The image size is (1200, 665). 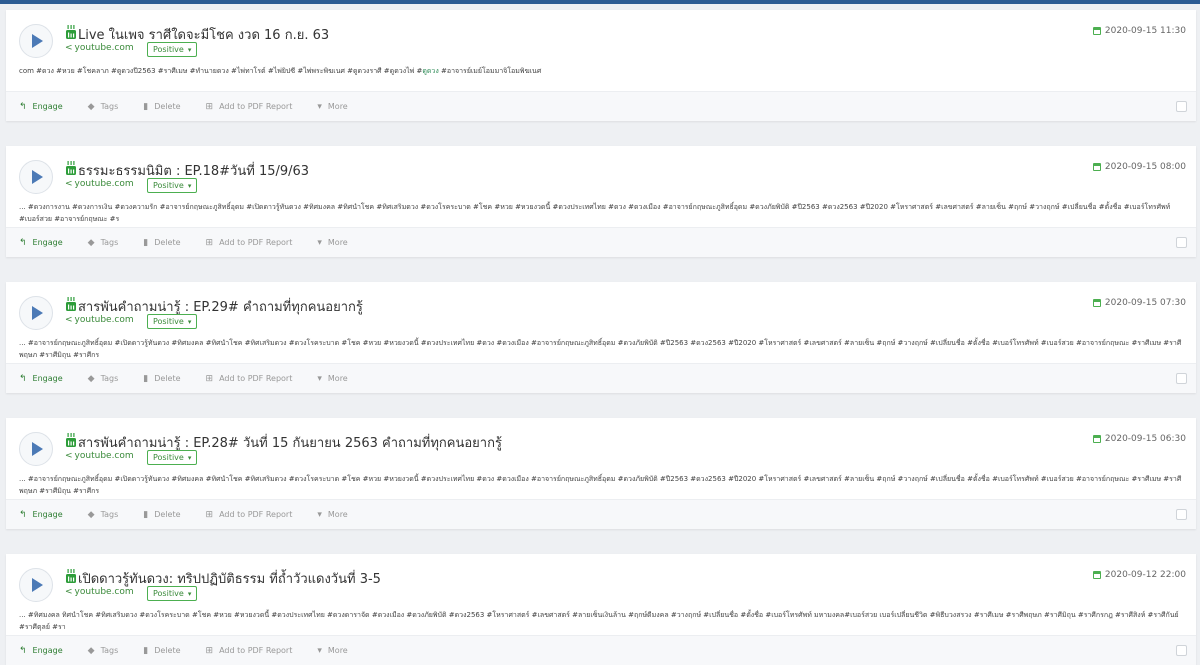 What do you see at coordinates (71, 440) in the screenshot?
I see `youtube-icon` at bounding box center [71, 440].